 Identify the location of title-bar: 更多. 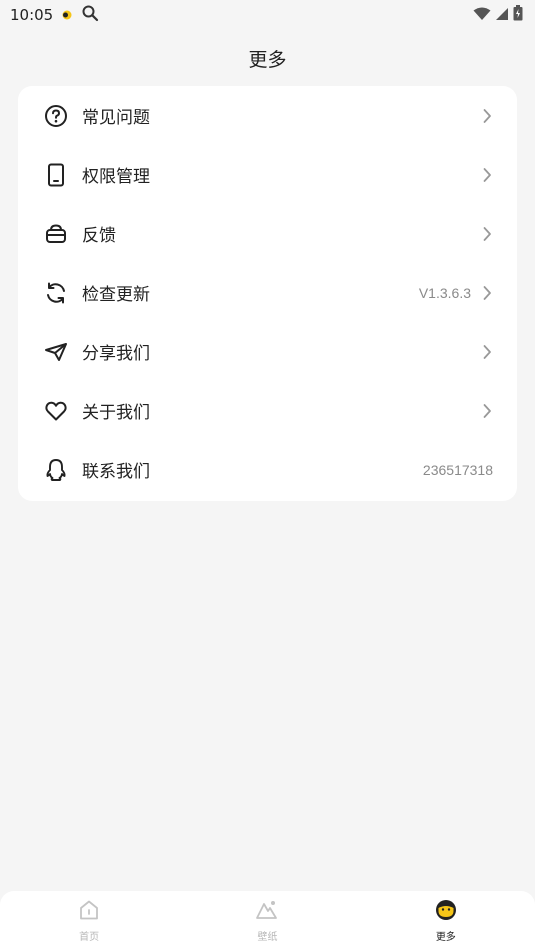
(267, 58).